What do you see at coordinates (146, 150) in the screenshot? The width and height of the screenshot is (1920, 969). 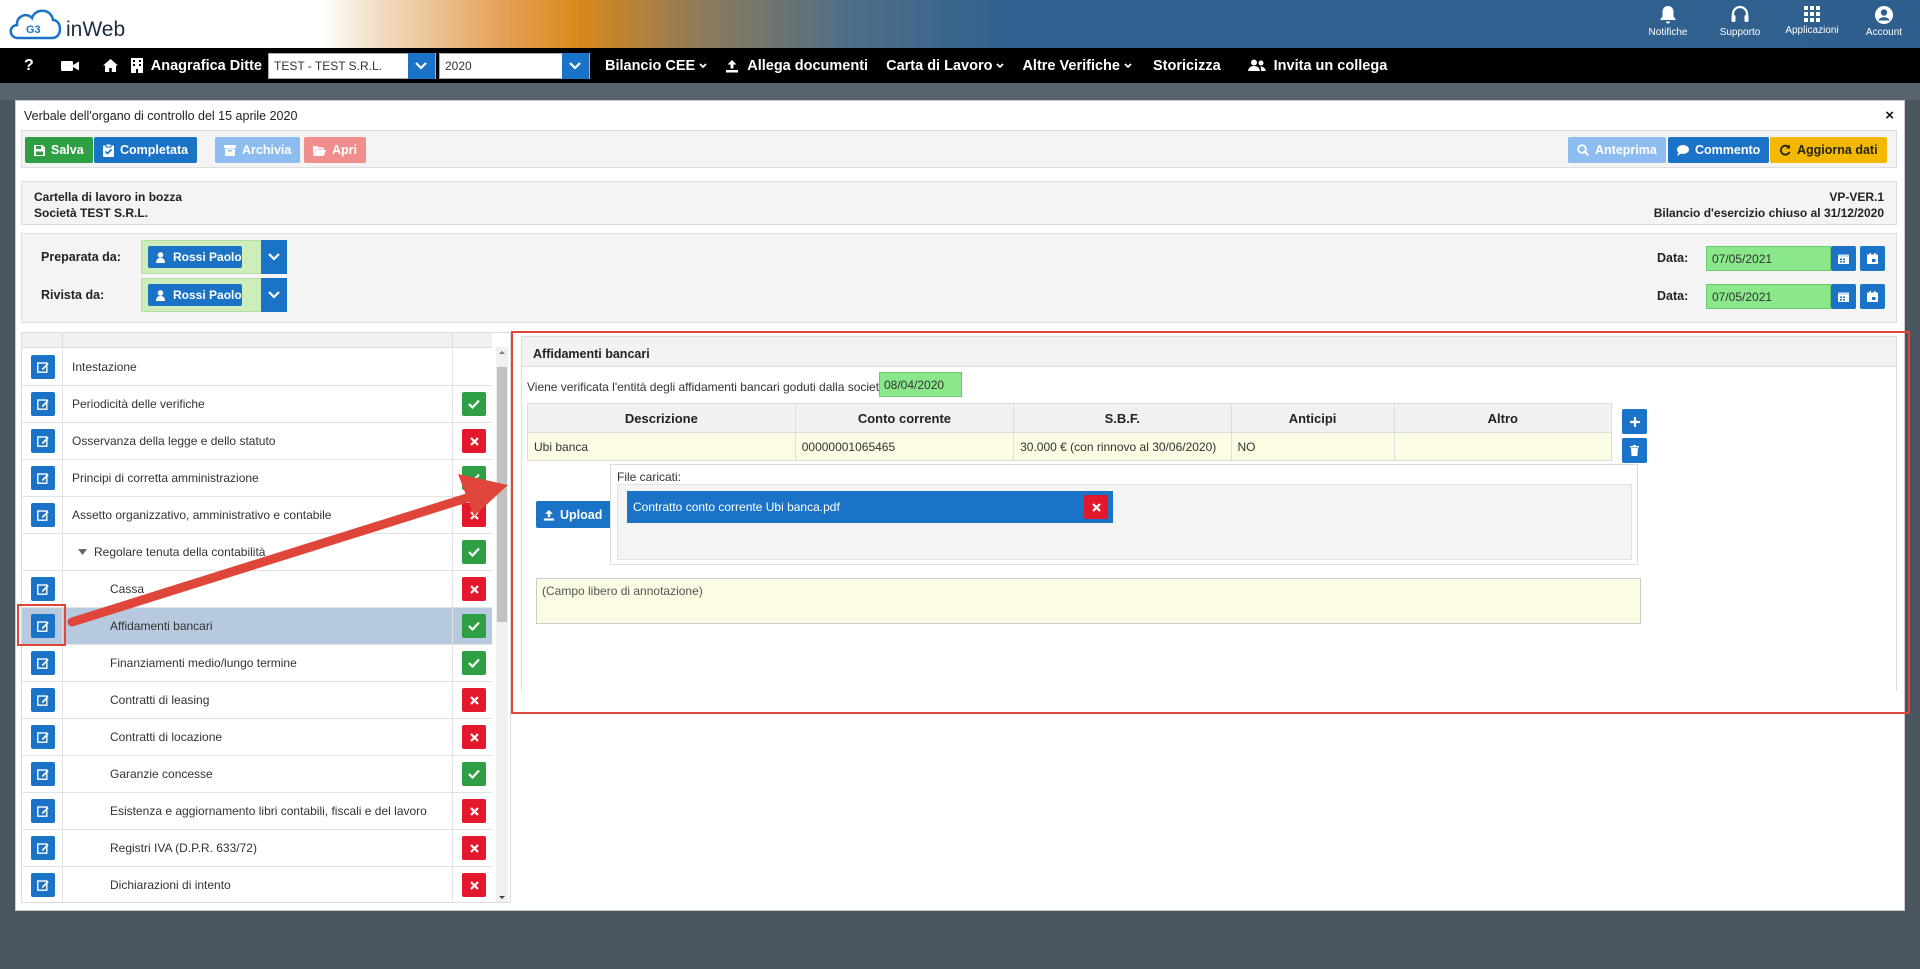 I see `completata-button: Completata` at bounding box center [146, 150].